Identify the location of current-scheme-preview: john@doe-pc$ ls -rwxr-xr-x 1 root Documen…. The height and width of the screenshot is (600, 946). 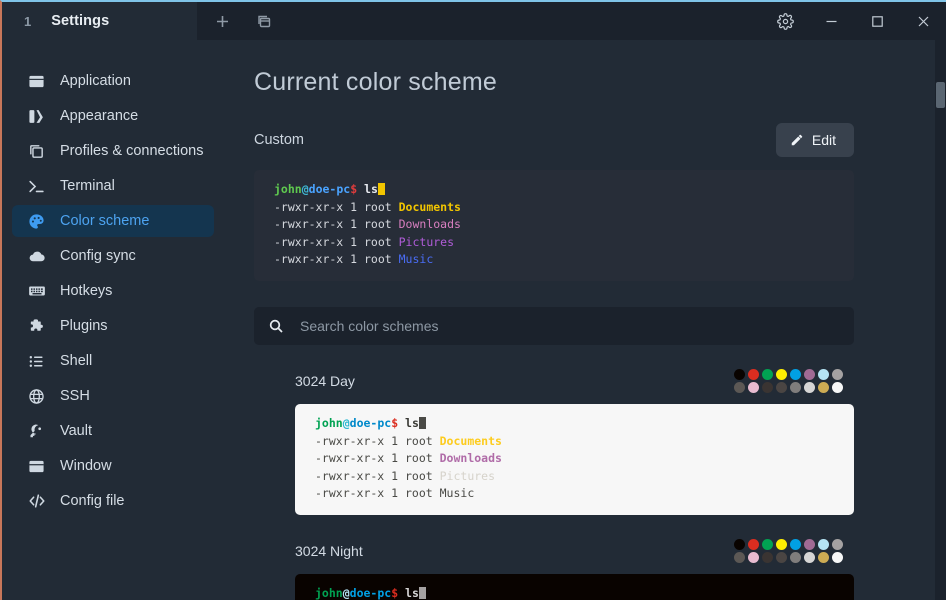
(554, 225).